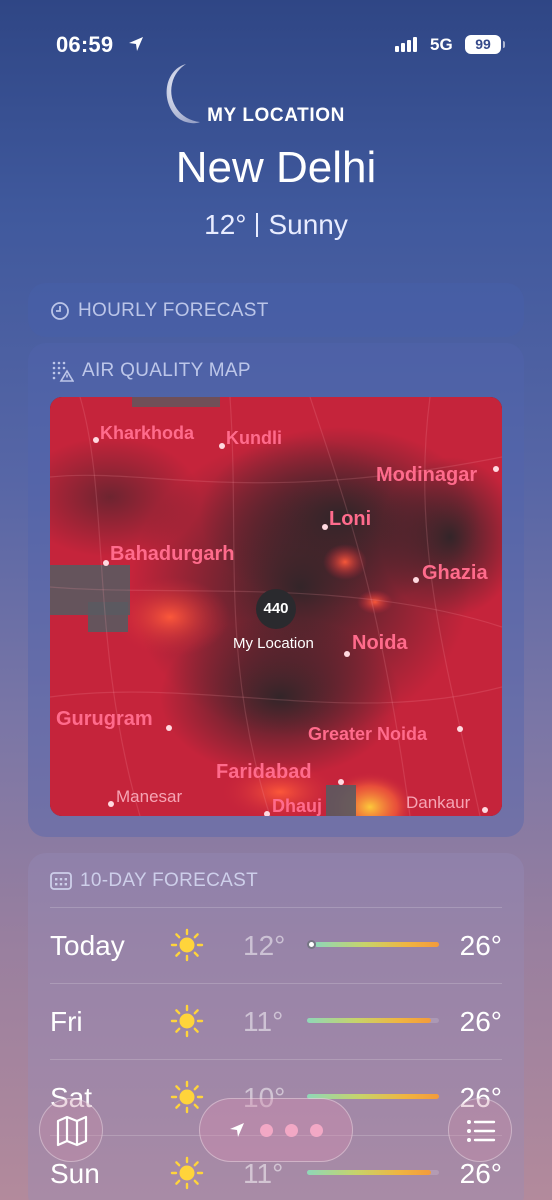 This screenshot has width=552, height=1200. I want to click on air-quality-title: AIR QUALITY MAP, so click(166, 370).